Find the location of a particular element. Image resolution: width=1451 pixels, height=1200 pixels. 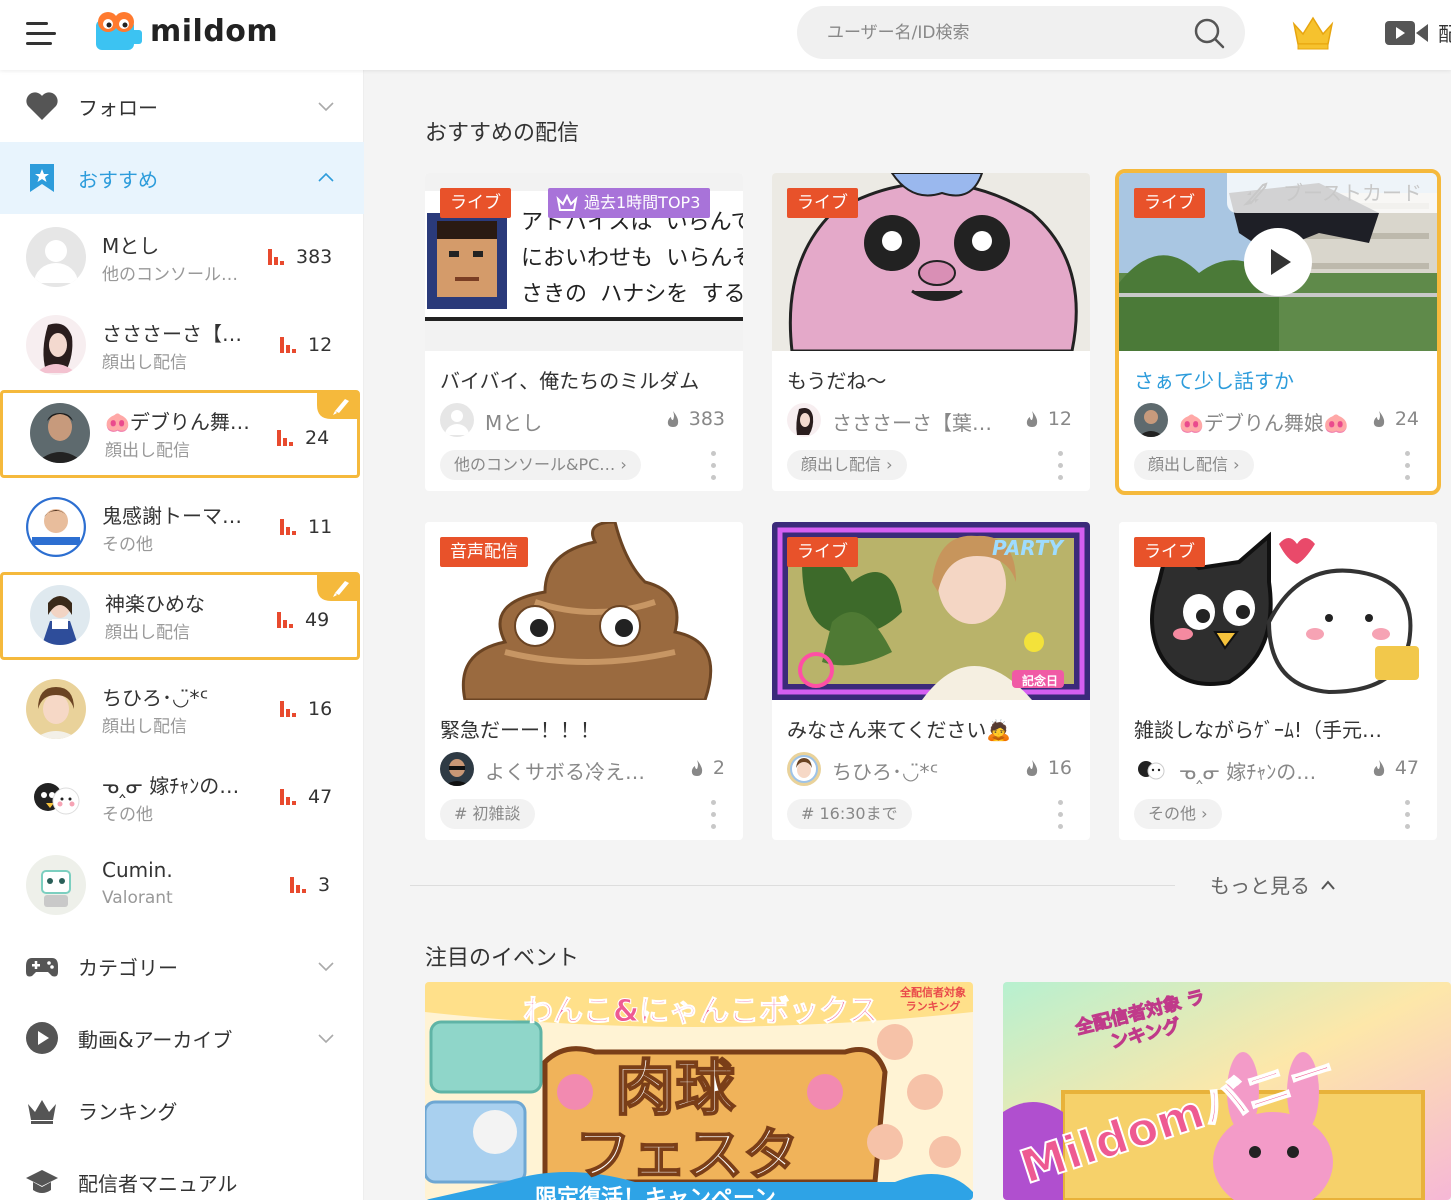

stream-card: ライブ もうだね〜 さささーさ【葉… 12 顔出し配信 › is located at coordinates (931, 332).